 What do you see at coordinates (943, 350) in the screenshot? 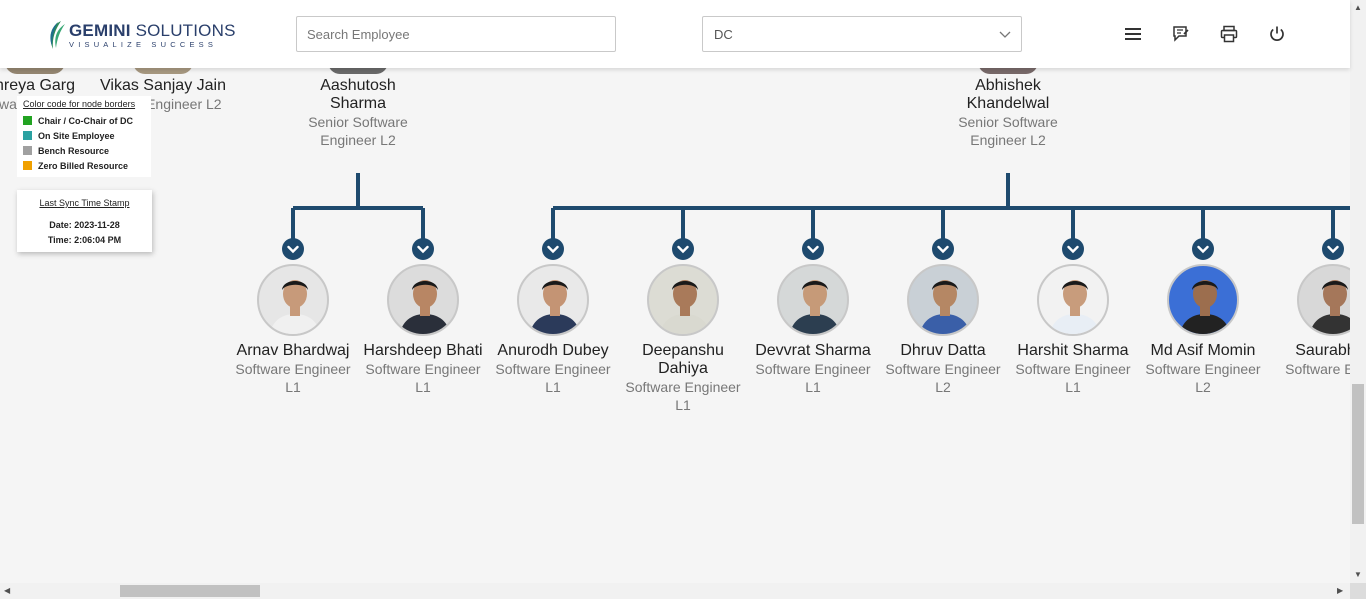
I see `employee-name: Dhruv Datta` at bounding box center [943, 350].